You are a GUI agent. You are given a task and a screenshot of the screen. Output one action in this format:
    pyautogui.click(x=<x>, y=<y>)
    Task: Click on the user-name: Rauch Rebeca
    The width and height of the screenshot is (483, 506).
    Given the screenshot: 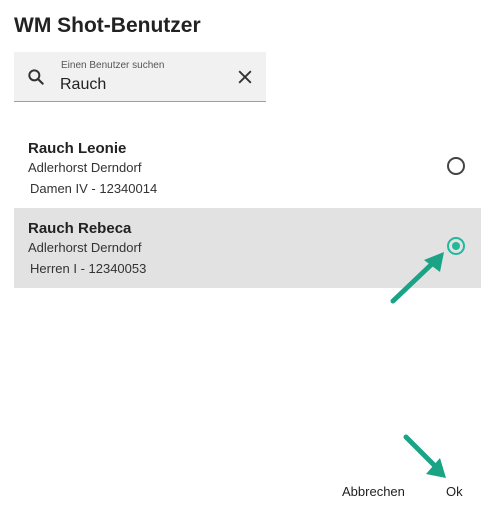 What is the action you would take?
    pyautogui.click(x=80, y=228)
    